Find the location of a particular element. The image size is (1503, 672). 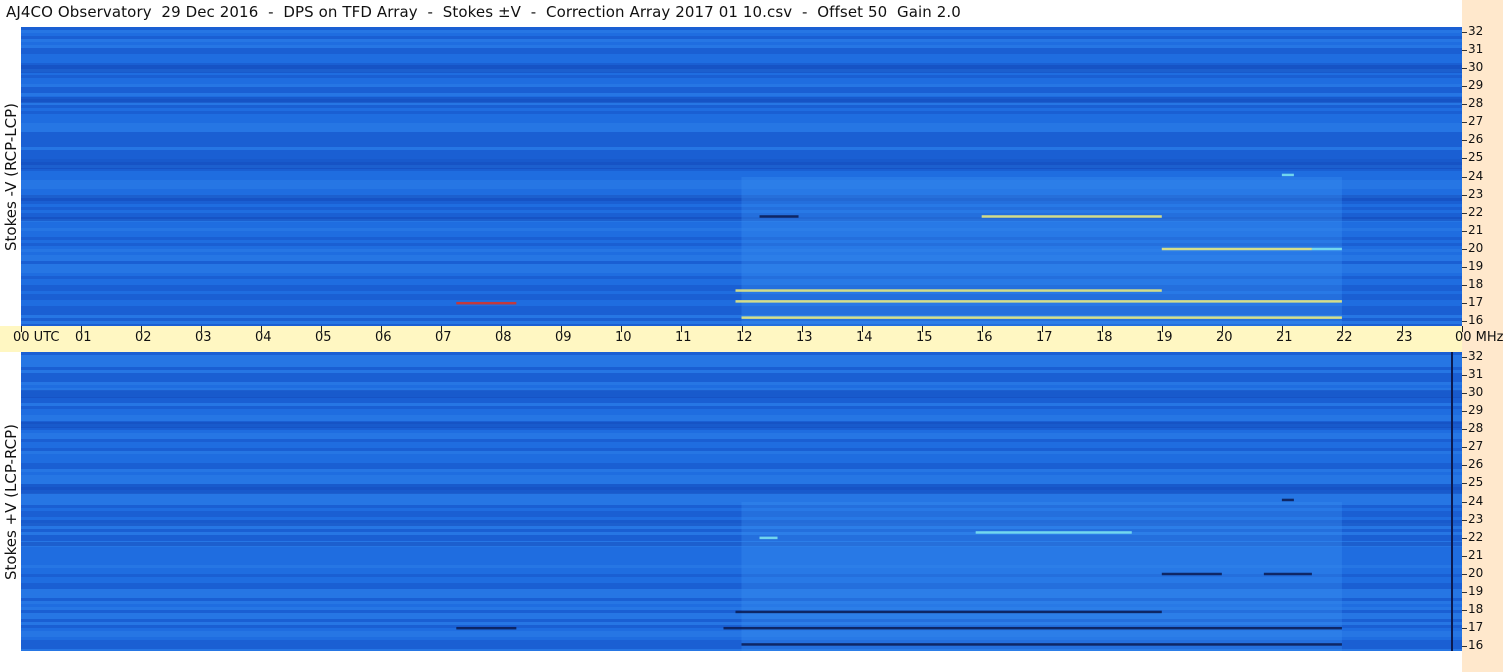

mhz-label: 26 is located at coordinates (1476, 139).